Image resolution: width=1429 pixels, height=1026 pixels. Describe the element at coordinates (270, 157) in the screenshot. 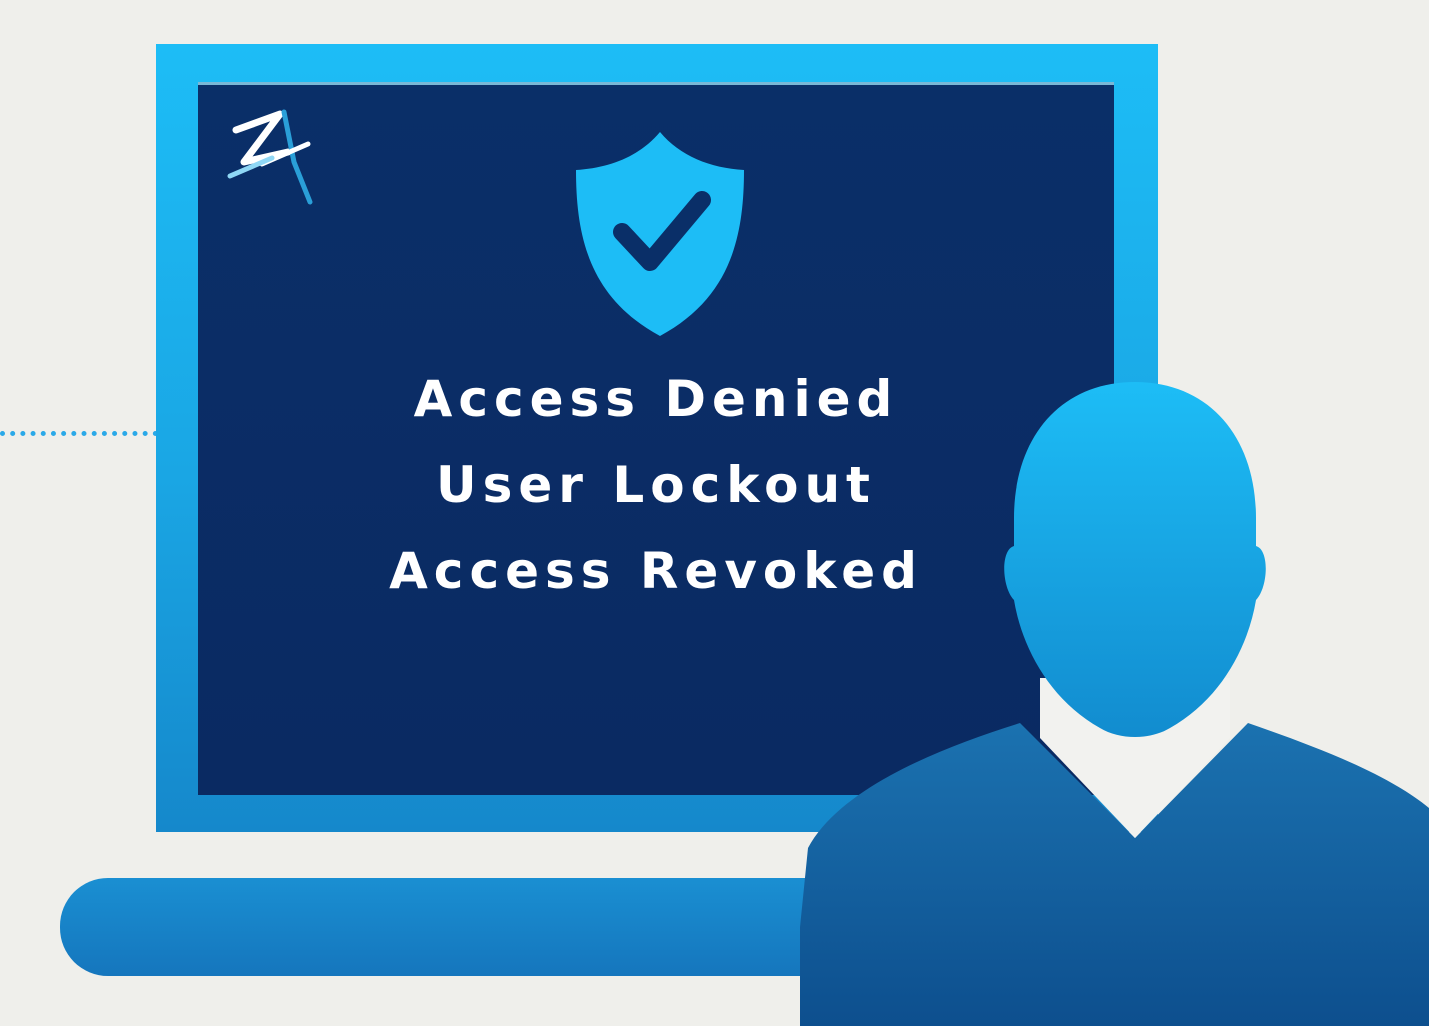

I see `logo-icon` at that location.